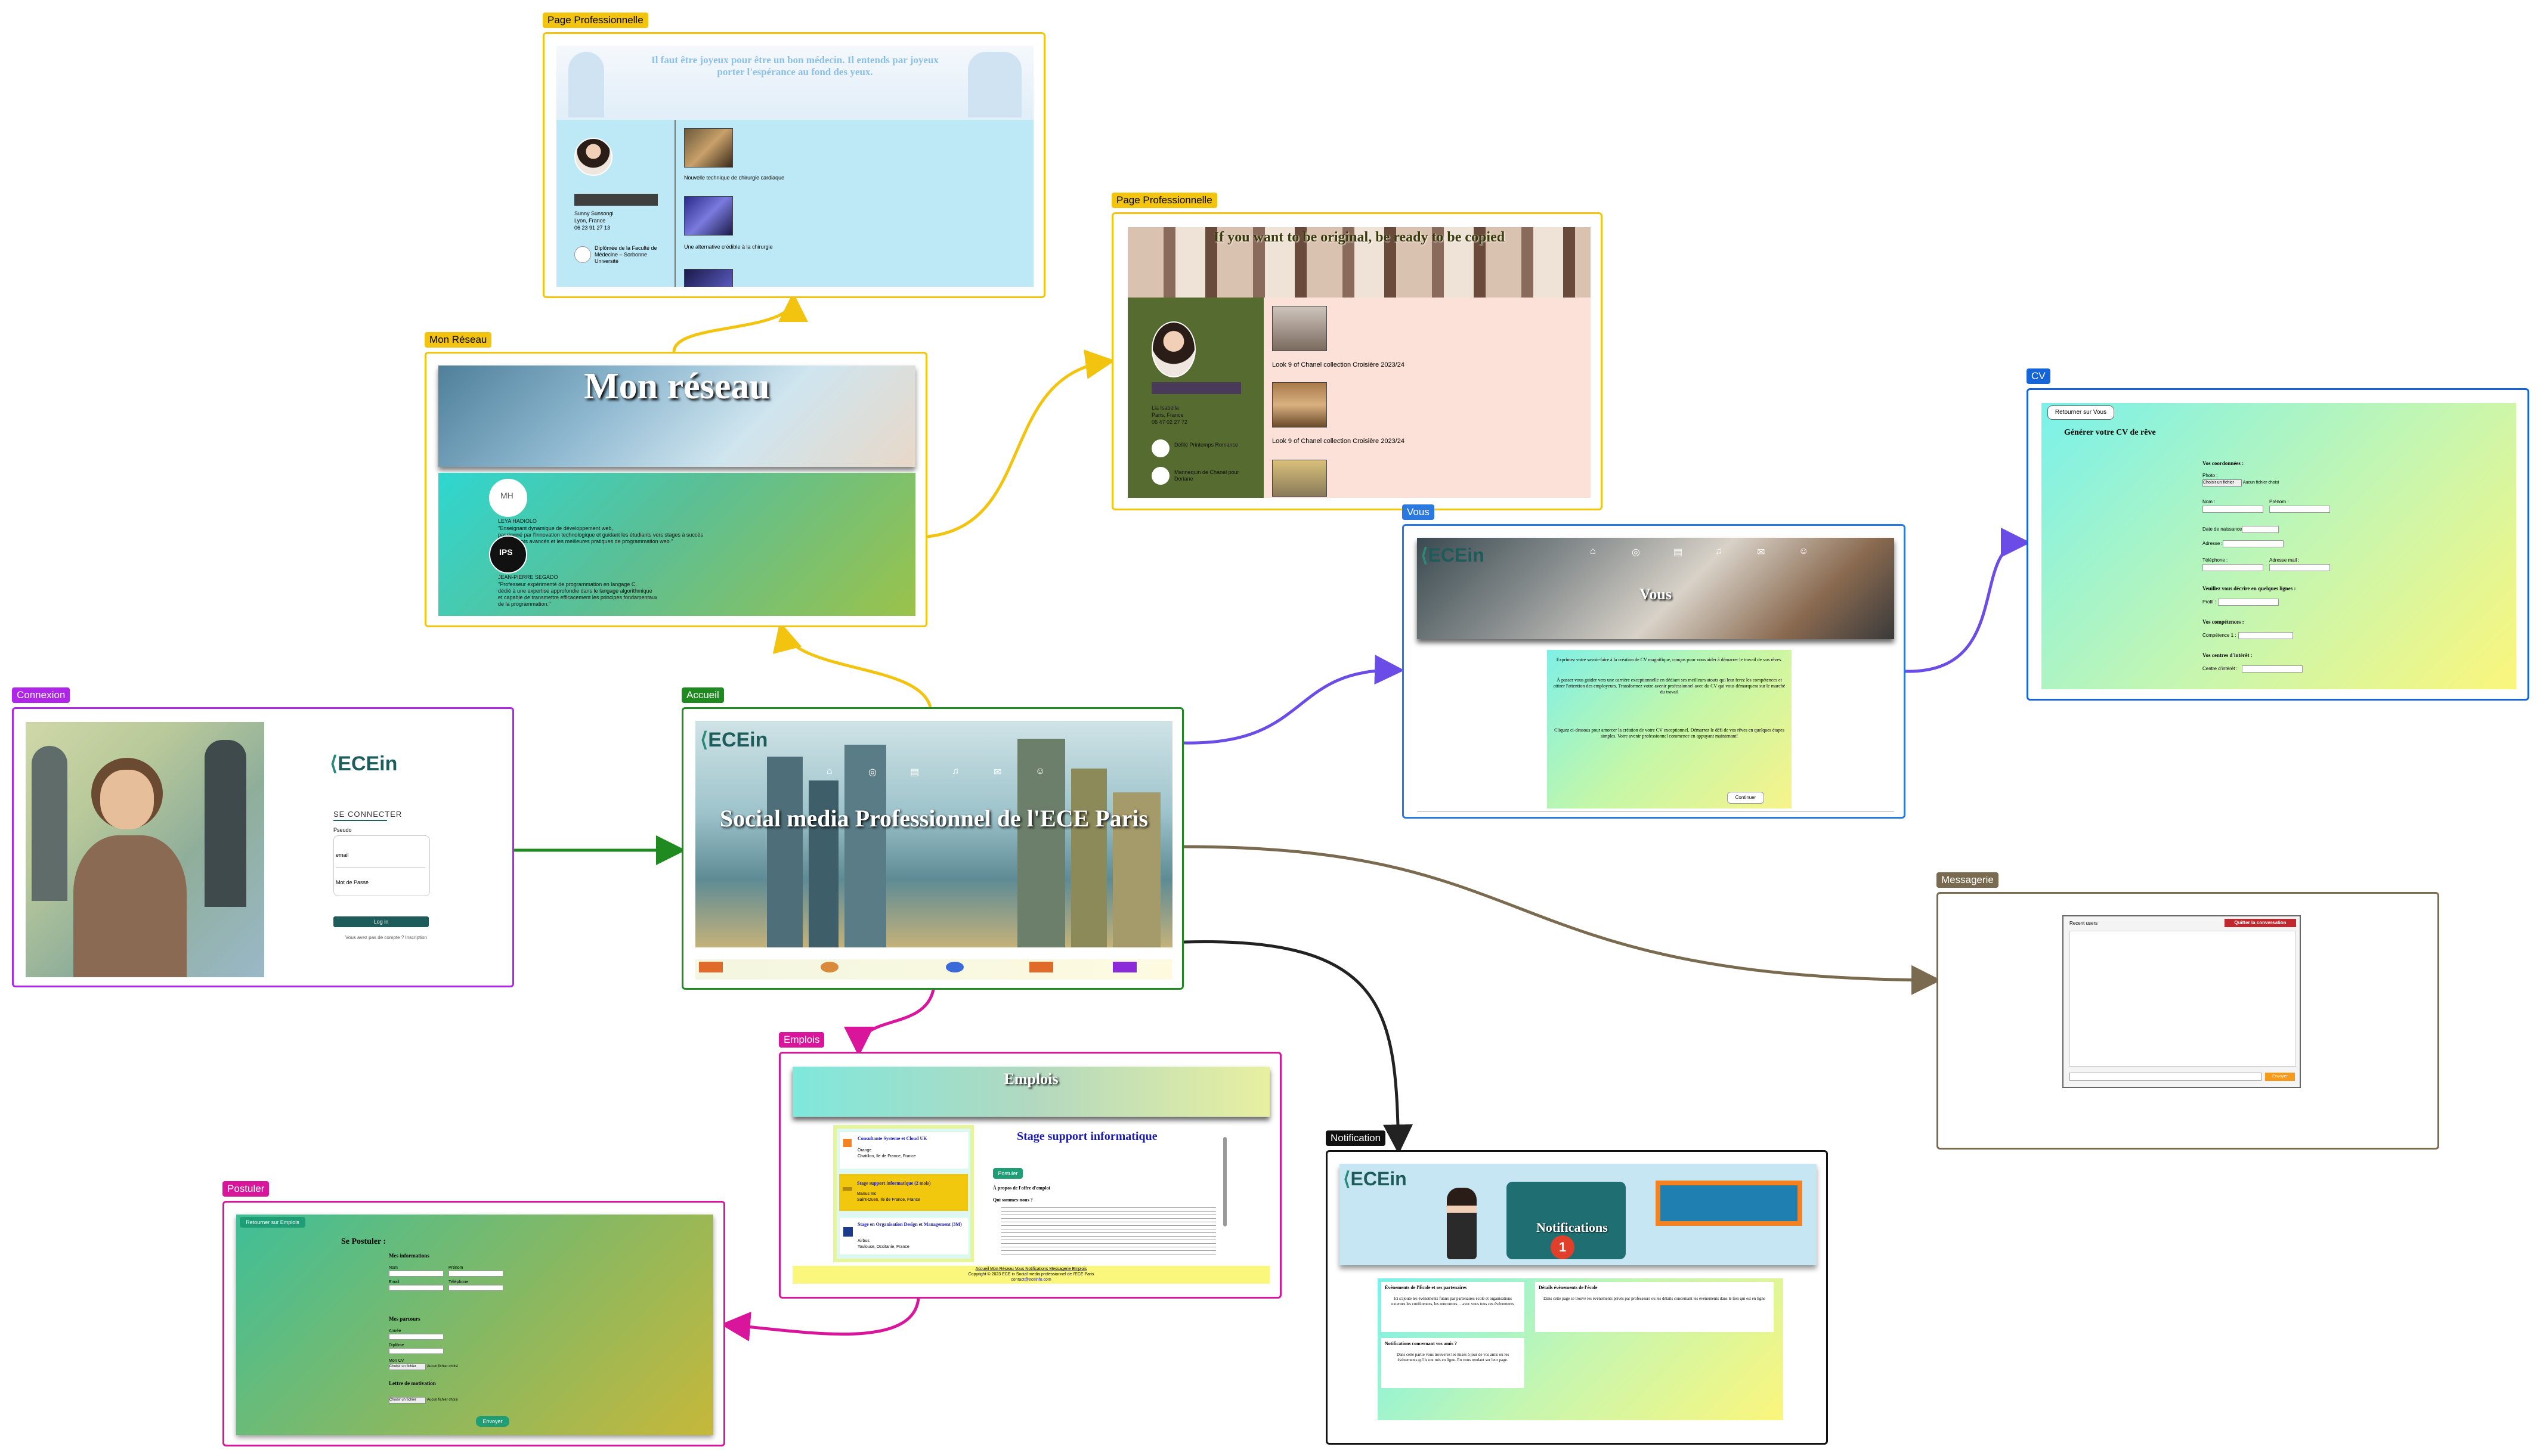  What do you see at coordinates (2232, 510) in the screenshot?
I see `cv-nom-input` at bounding box center [2232, 510].